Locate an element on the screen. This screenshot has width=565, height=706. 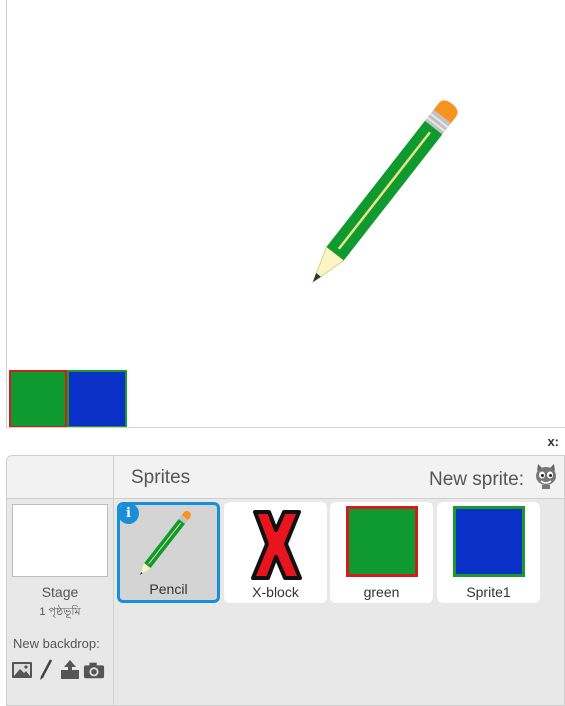
new-sprite-label: New sprite: is located at coordinates (476, 479).